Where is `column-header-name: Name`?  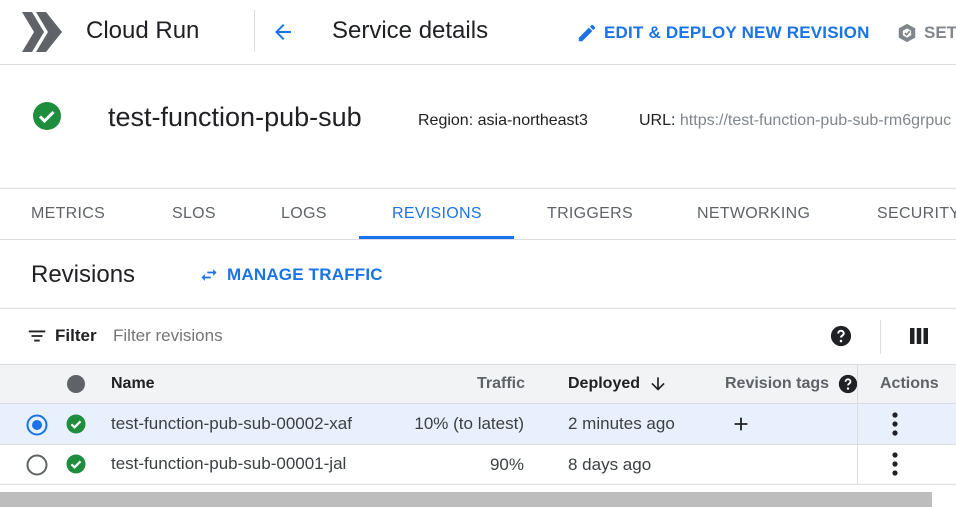
column-header-name: Name is located at coordinates (133, 384).